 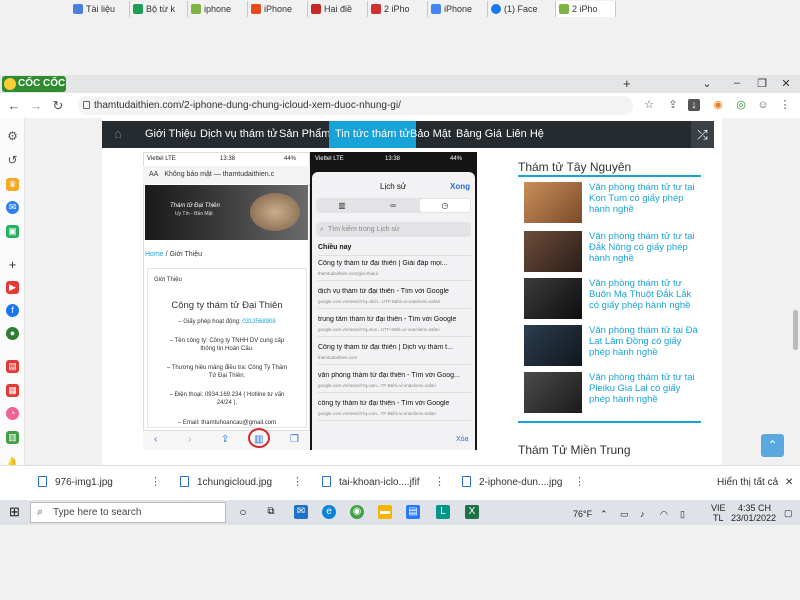 I want to click on tab-8-active: 2 iPho, so click(x=586, y=9).